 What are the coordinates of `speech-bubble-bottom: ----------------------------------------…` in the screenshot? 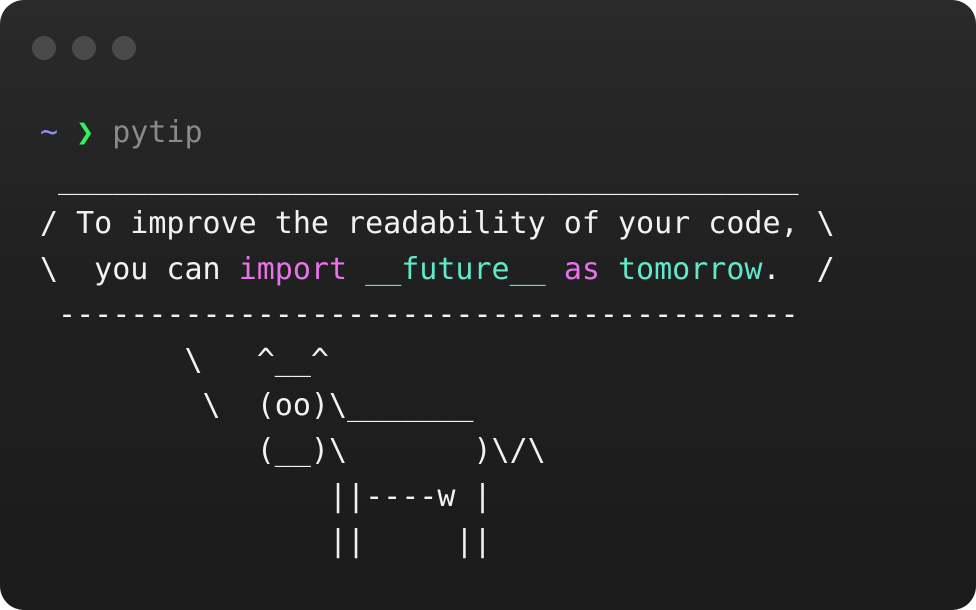 It's located at (419, 315).